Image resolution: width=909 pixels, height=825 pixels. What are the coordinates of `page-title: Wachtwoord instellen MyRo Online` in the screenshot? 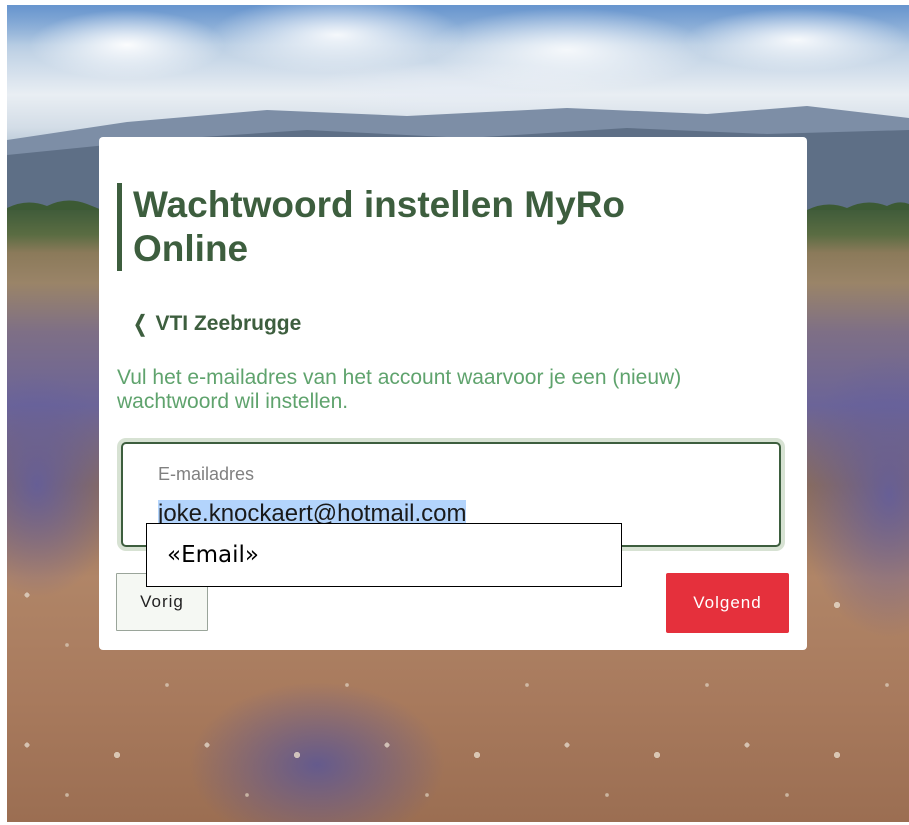 It's located at (379, 226).